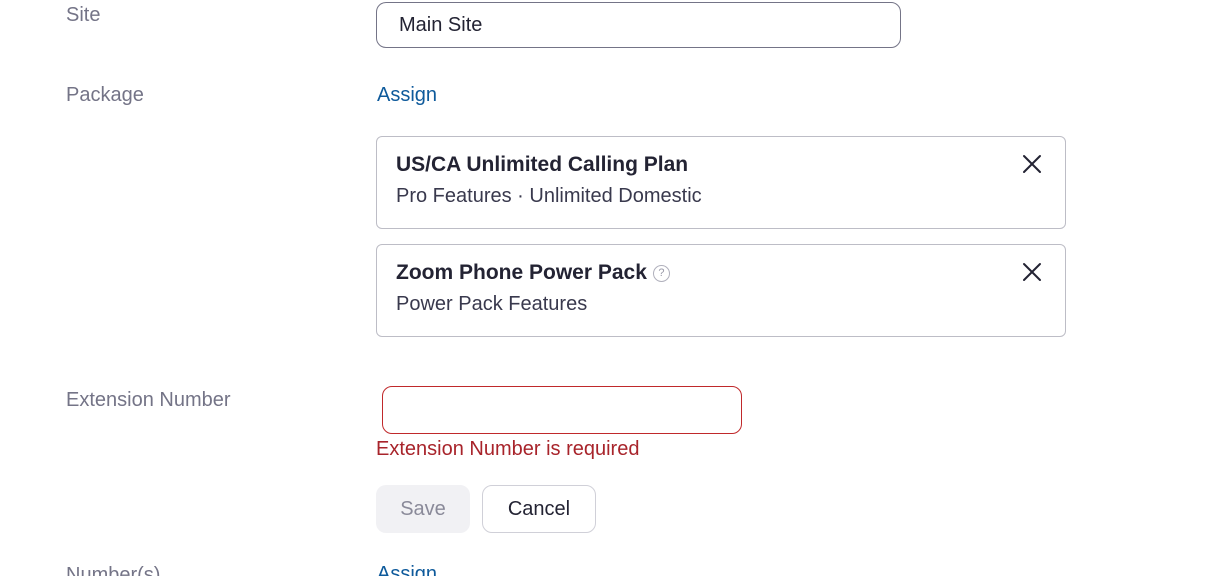  What do you see at coordinates (407, 95) in the screenshot?
I see `package-assign-link: Assign` at bounding box center [407, 95].